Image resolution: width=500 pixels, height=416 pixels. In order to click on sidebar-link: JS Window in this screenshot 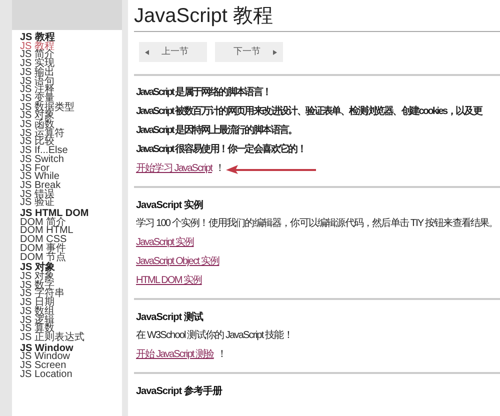, I will do `click(71, 357)`.